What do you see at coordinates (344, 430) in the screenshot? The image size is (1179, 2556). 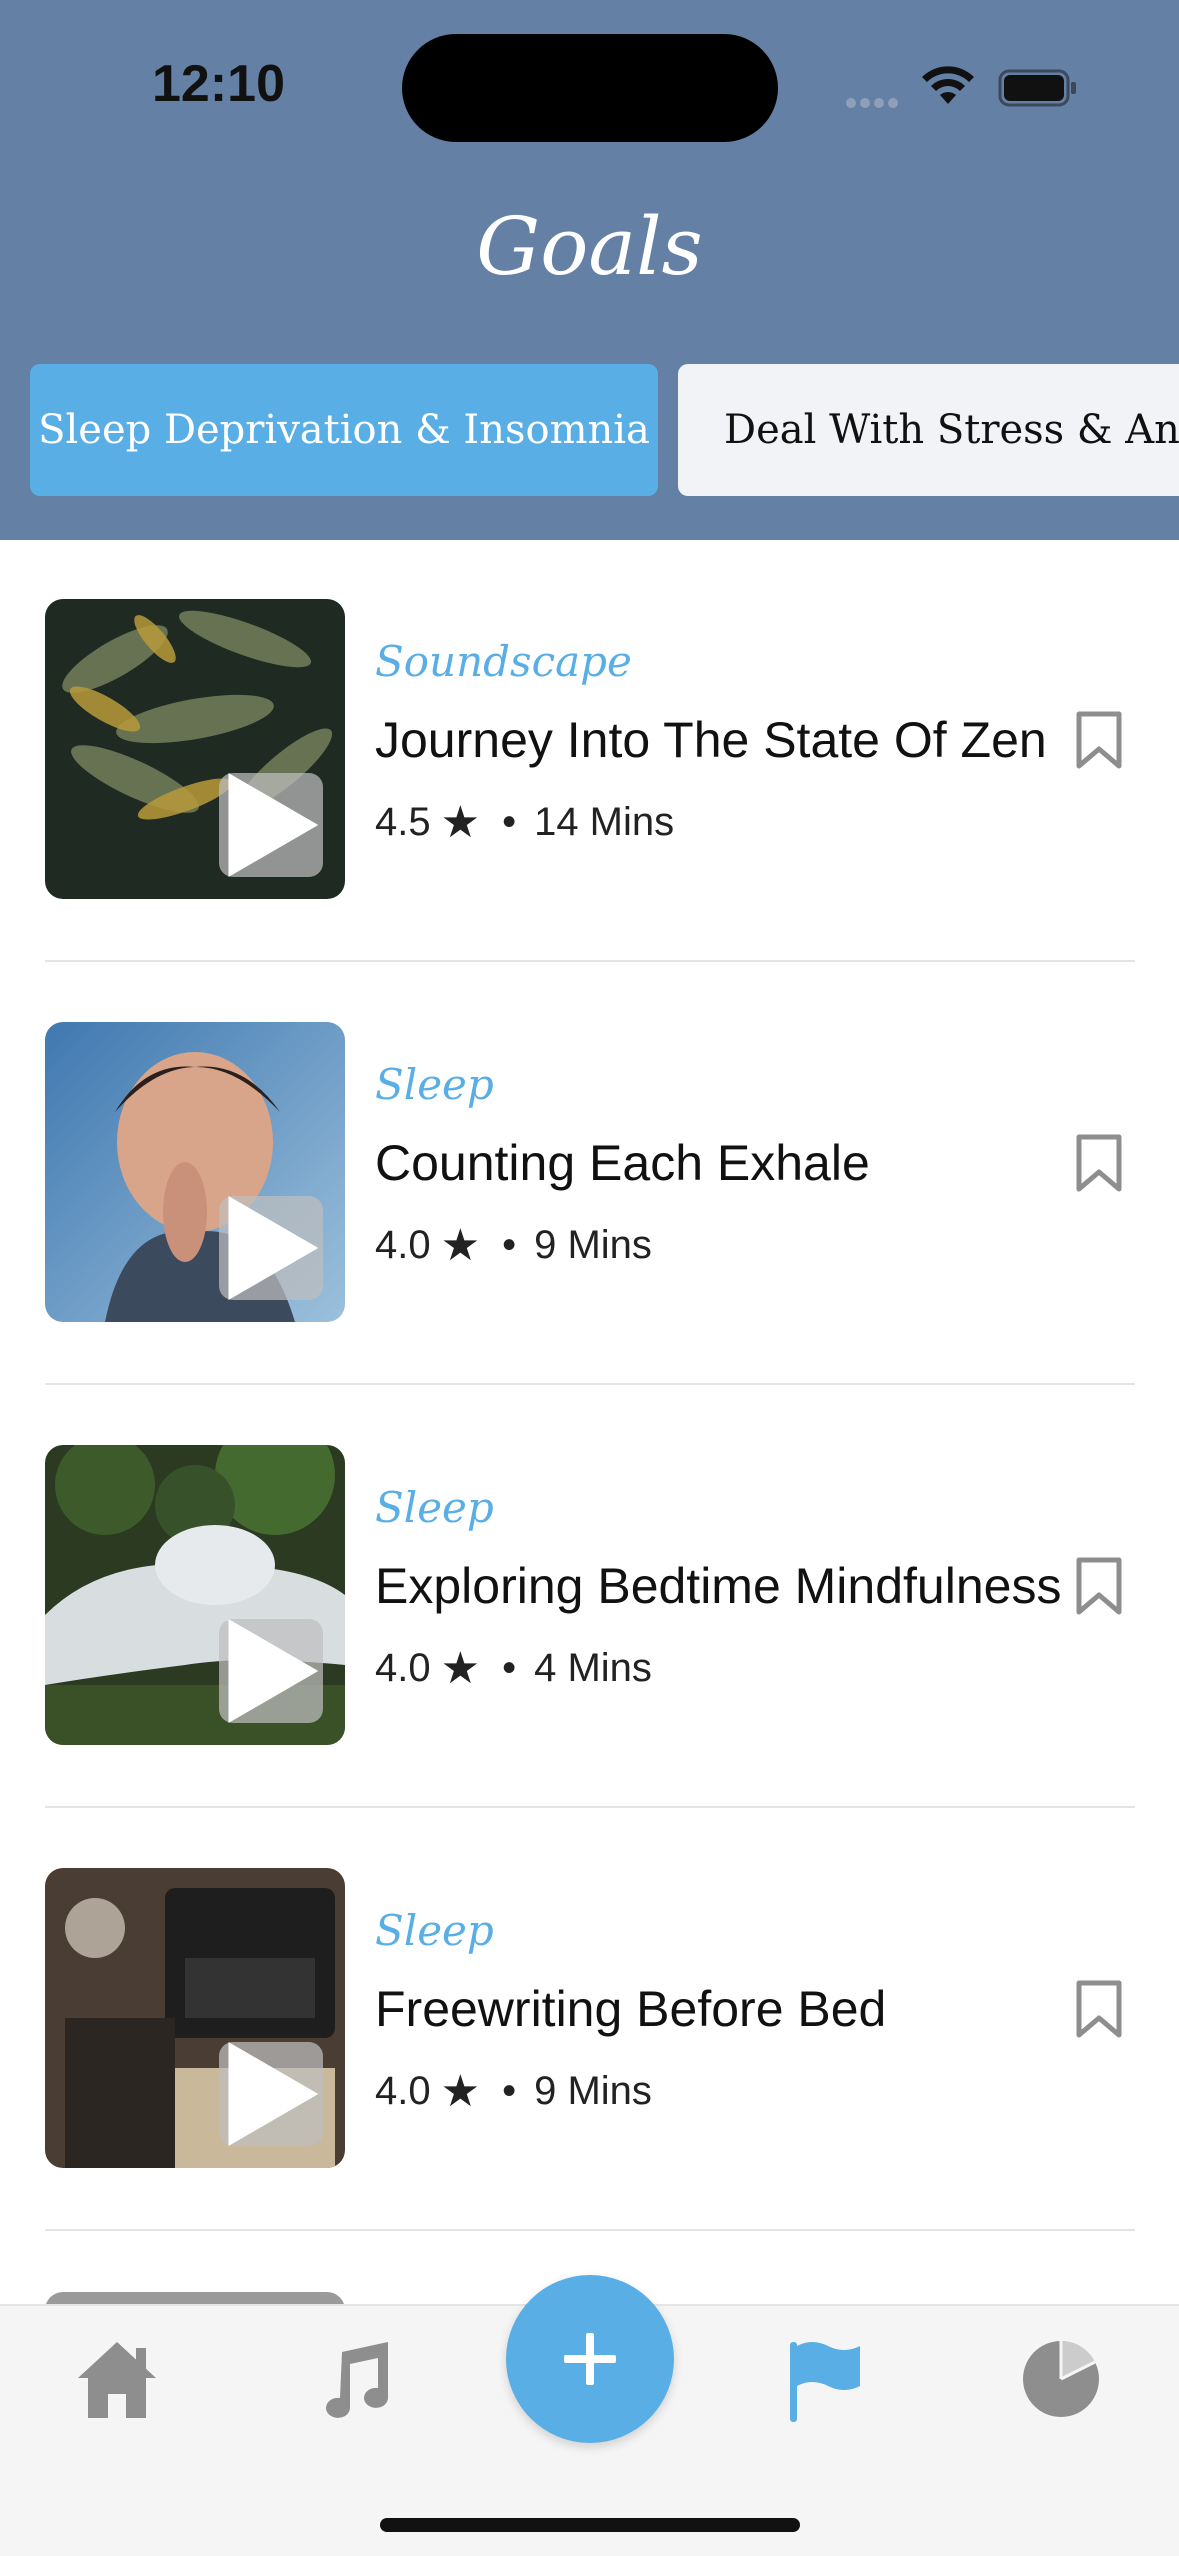 I see `tab-sleep-deprivation: Sleep Deprivation & Insomnia` at bounding box center [344, 430].